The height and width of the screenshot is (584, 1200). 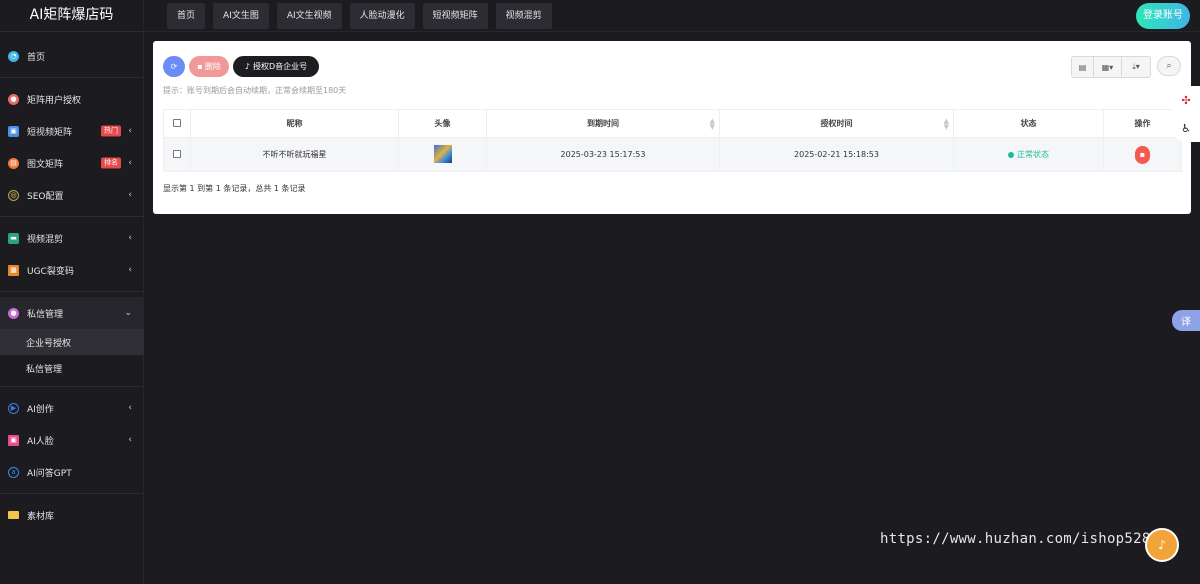 I want to click on folder-icon, so click(x=13, y=515).